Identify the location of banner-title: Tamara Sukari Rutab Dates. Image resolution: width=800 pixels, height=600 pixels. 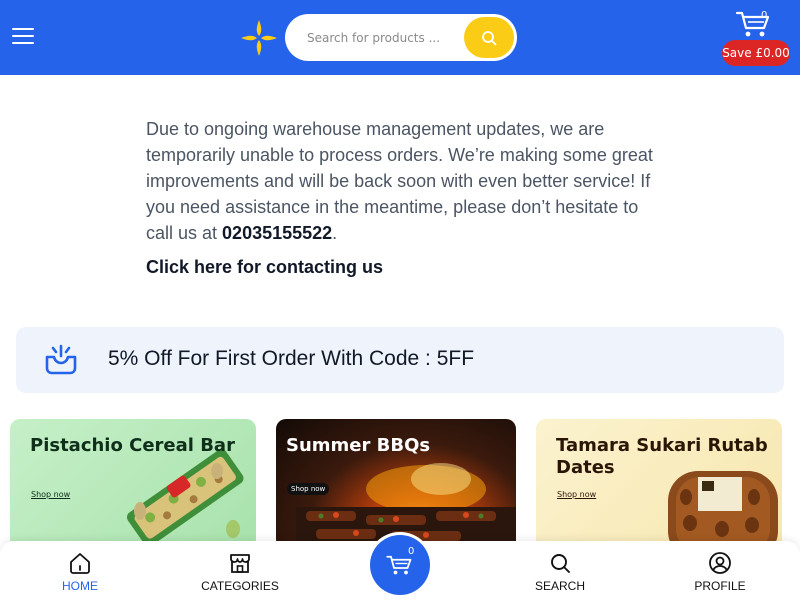
(662, 456).